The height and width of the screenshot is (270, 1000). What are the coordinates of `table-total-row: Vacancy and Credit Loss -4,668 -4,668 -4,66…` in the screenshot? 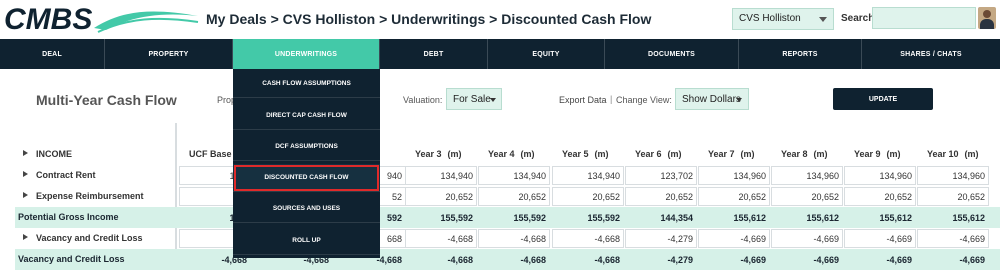 It's located at (507, 259).